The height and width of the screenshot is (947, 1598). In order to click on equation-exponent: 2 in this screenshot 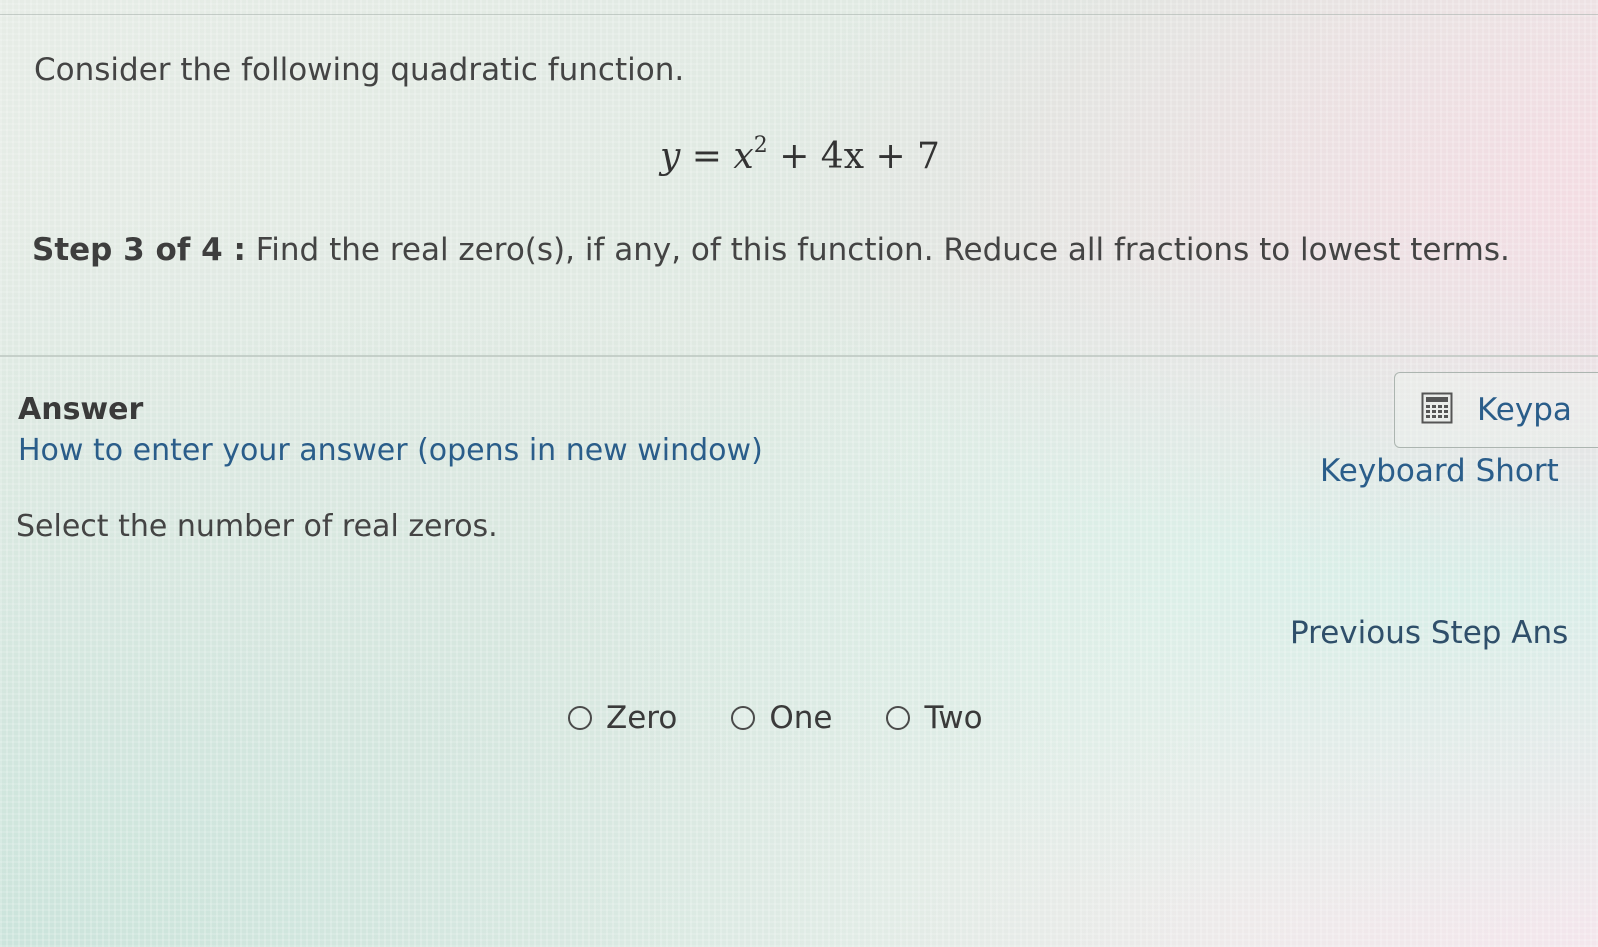, I will do `click(760, 145)`.